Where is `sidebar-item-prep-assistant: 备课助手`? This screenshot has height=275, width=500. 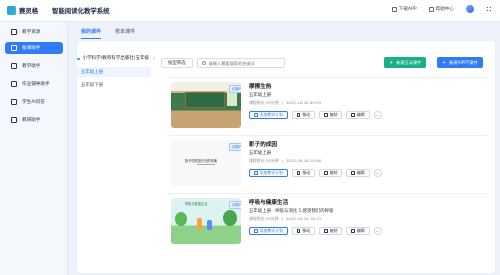
sidebar-item-prep-assistant: 备课助手 is located at coordinates (34, 48).